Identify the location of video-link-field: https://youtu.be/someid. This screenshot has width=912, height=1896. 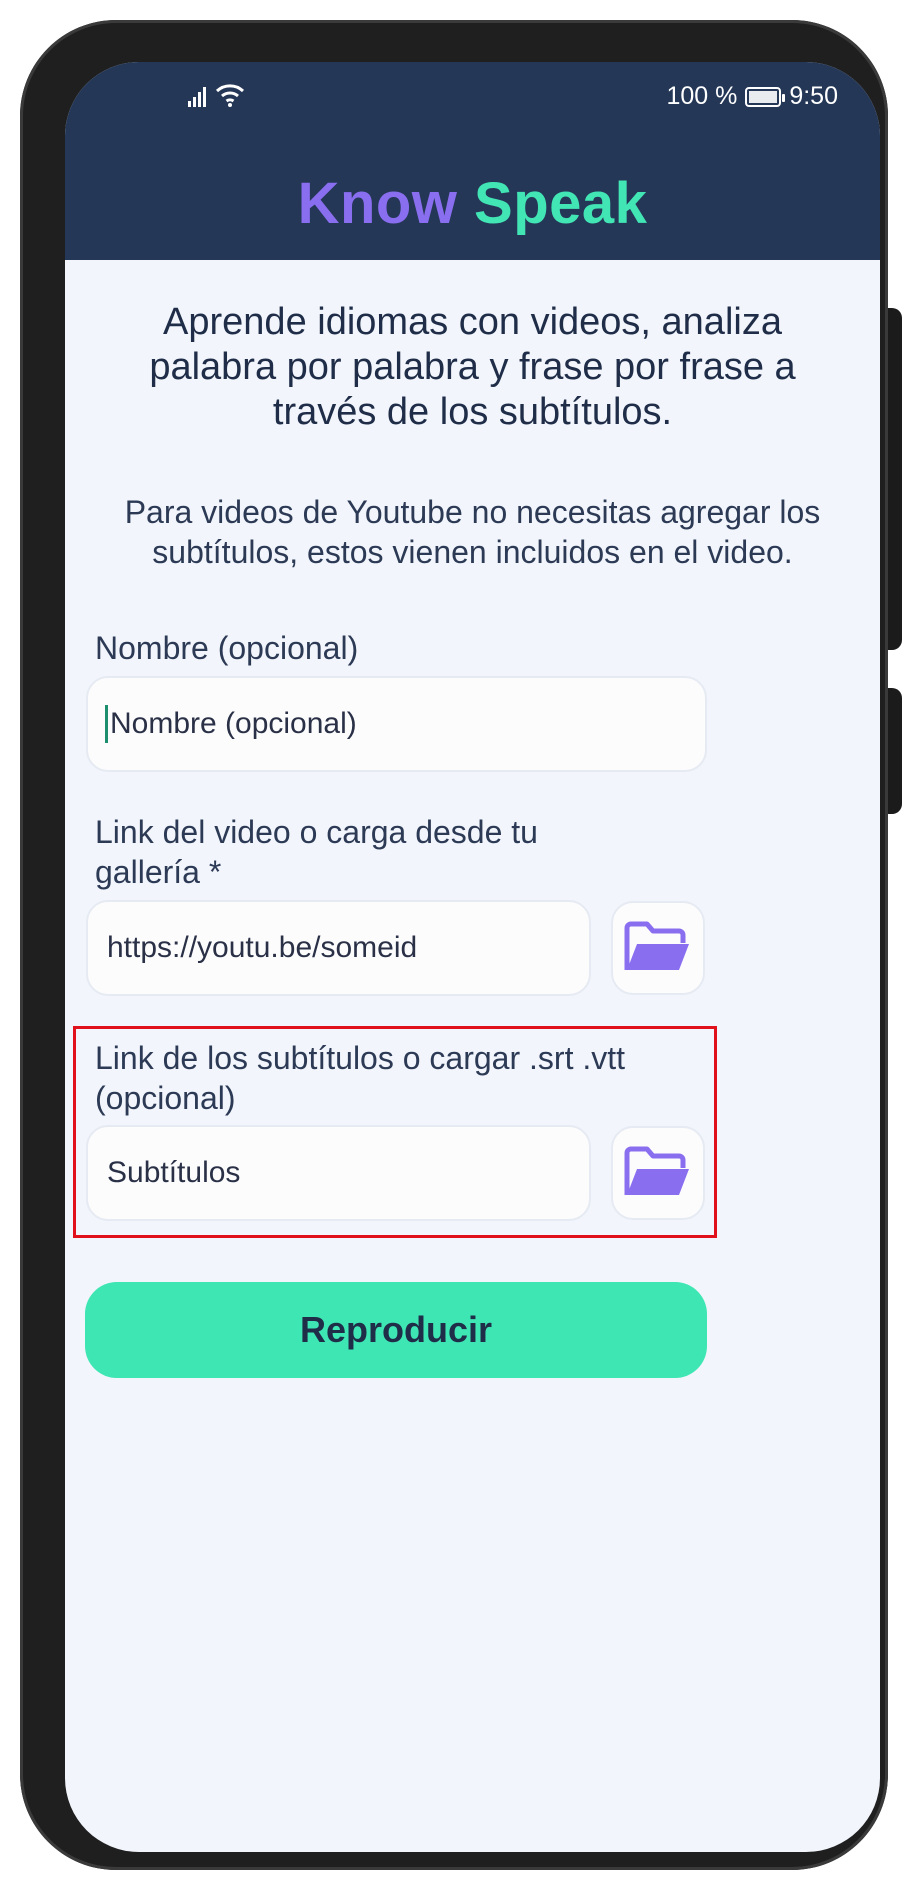
(338, 948).